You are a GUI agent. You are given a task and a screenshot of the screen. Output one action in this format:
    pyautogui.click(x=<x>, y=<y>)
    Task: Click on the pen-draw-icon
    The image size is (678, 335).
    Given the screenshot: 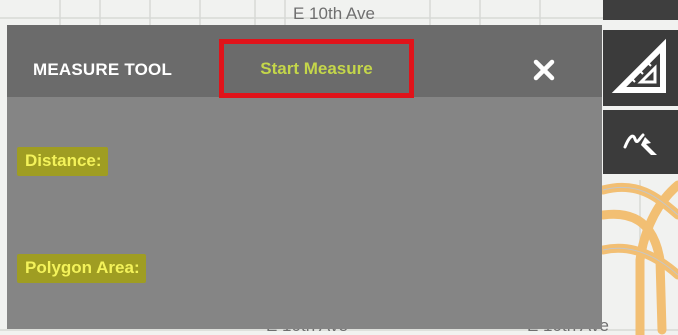 What is the action you would take?
    pyautogui.click(x=640, y=144)
    